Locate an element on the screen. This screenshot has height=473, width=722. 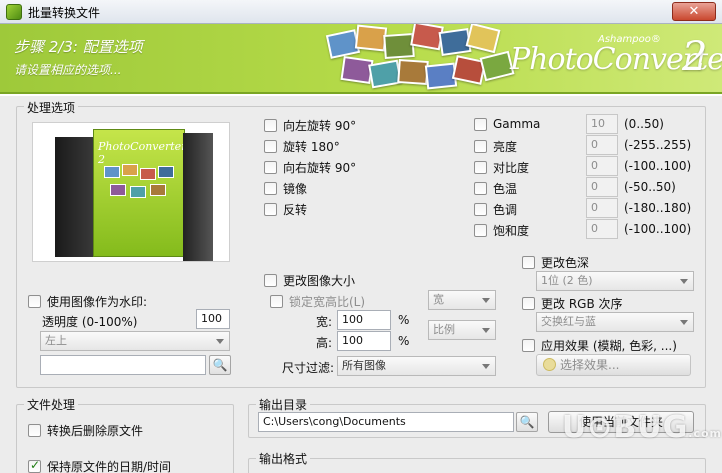
rgb-order-checkbox: 更改 RGB 次序 is located at coordinates (572, 303).